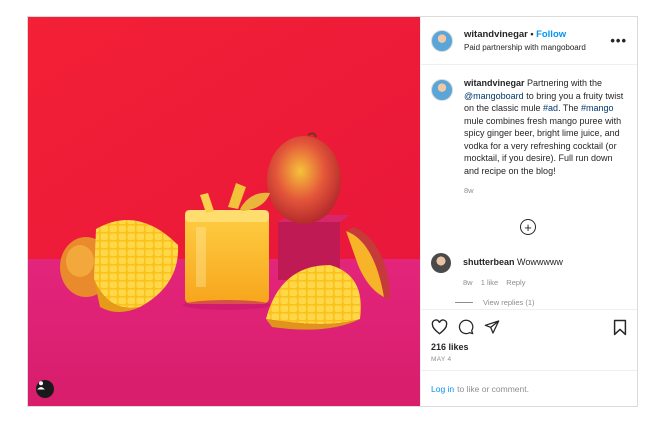 This screenshot has width=656, height=437. What do you see at coordinates (515, 282) in the screenshot?
I see `reply-button: Reply` at bounding box center [515, 282].